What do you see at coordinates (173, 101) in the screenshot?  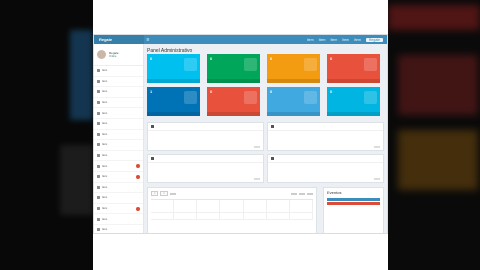 I see `stat-tile: 1` at bounding box center [173, 101].